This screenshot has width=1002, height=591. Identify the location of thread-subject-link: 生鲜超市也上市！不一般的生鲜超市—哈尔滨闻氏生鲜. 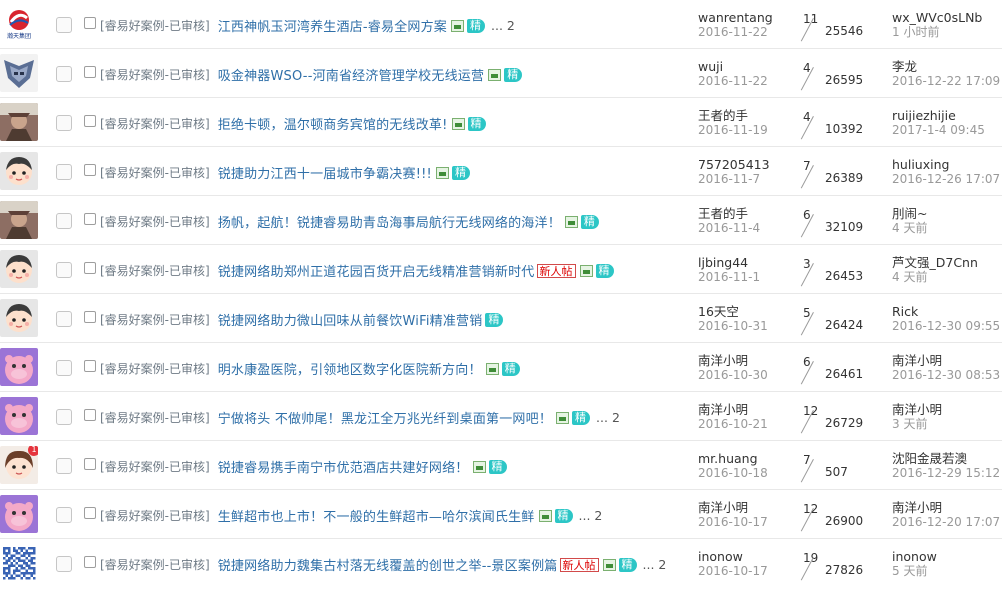
(376, 515).